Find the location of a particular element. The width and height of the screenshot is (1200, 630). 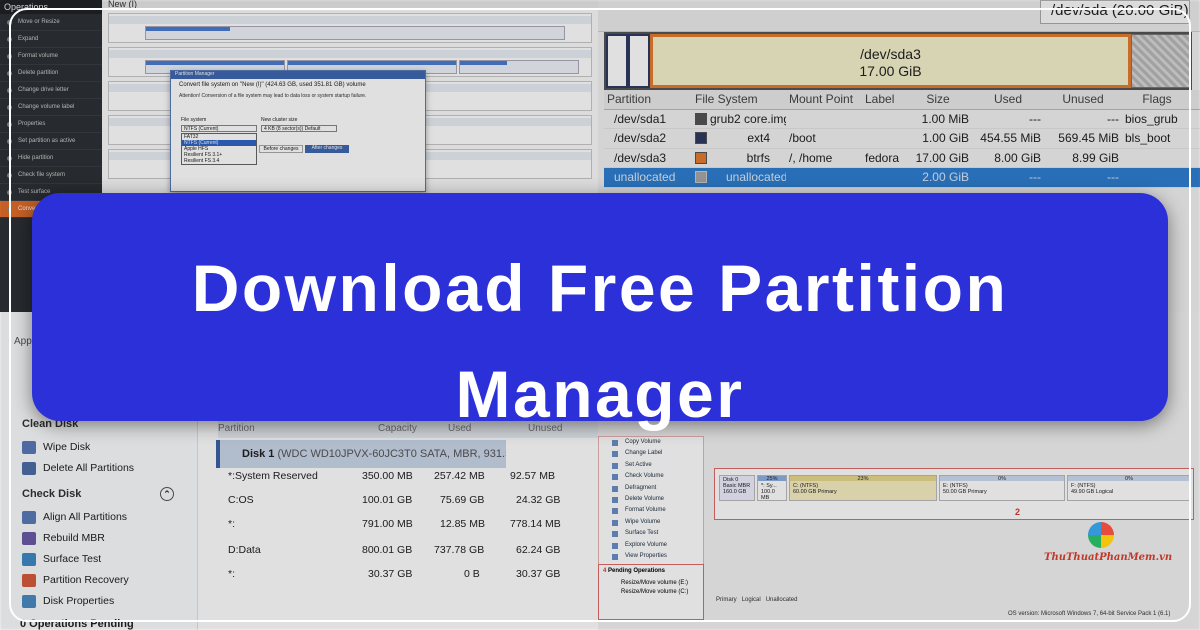

pinwheel-logo-icon is located at coordinates (1101, 535).